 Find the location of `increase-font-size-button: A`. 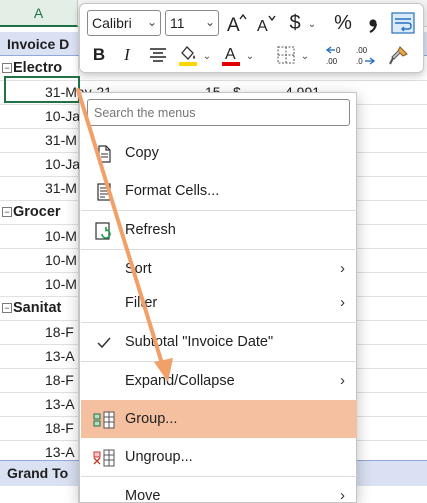

increase-font-size-button: A is located at coordinates (236, 23).